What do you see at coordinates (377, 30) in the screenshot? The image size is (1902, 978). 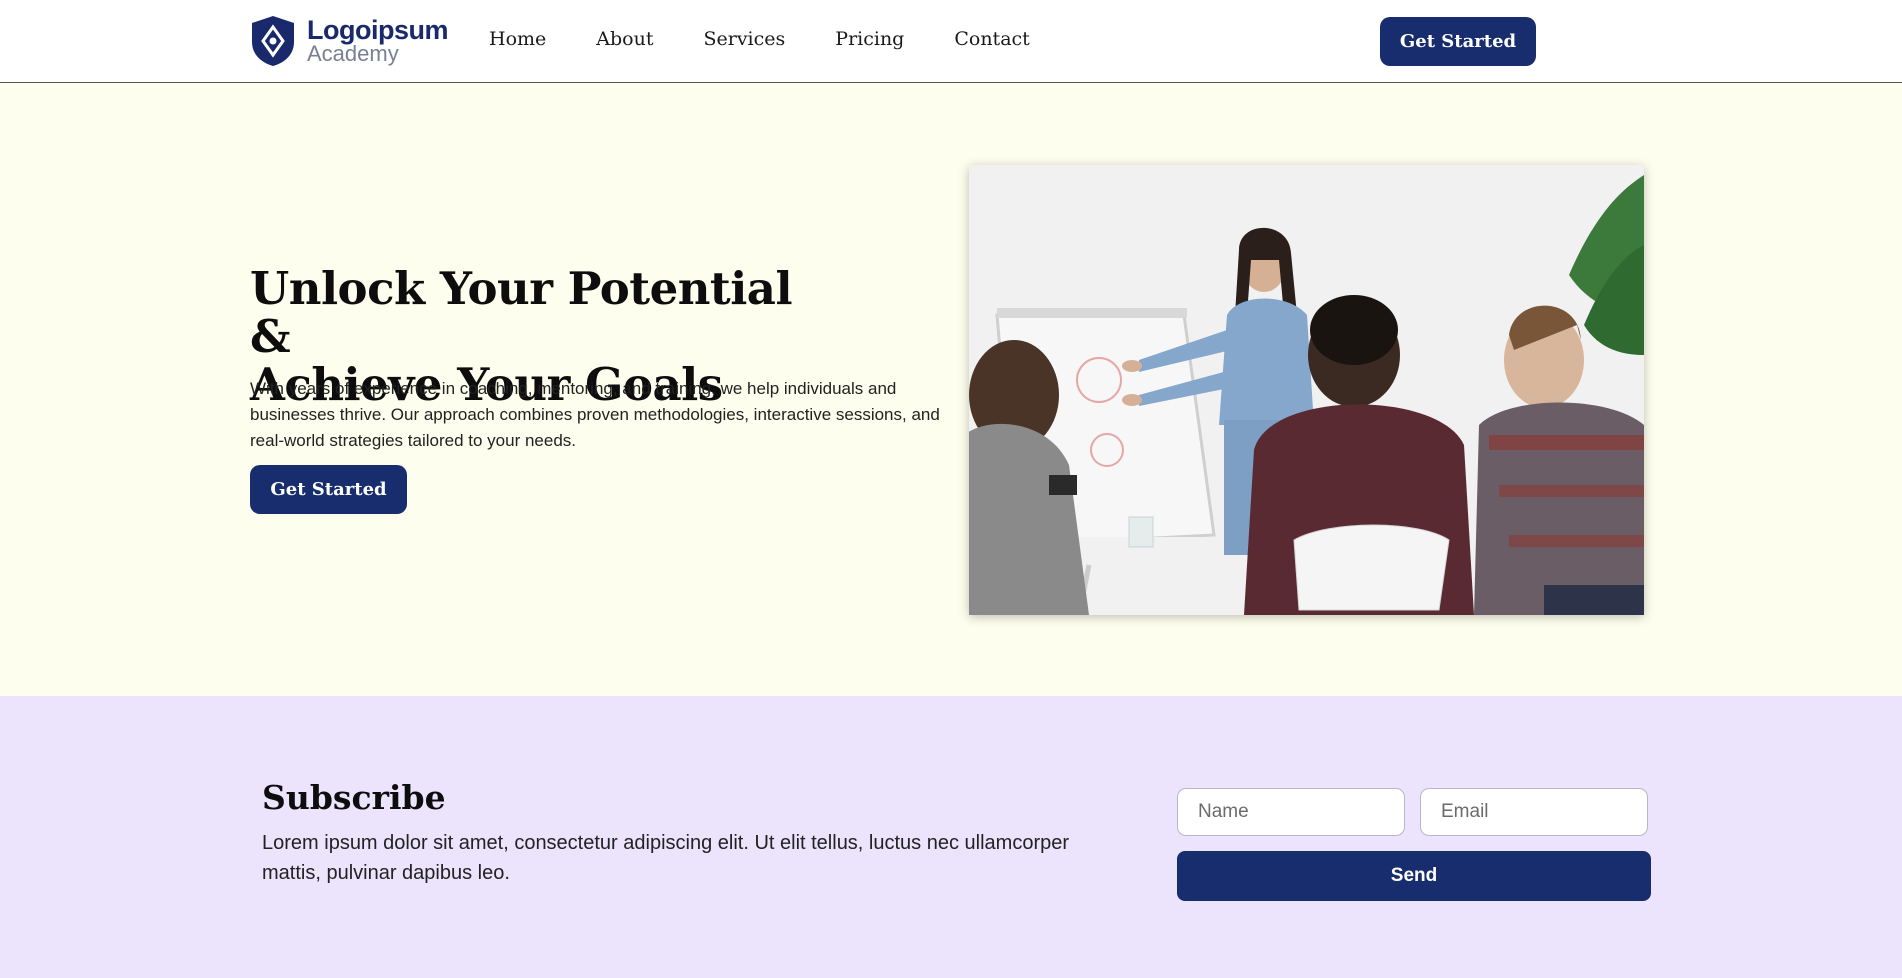 I see `logo-name: Logoipsum` at bounding box center [377, 30].